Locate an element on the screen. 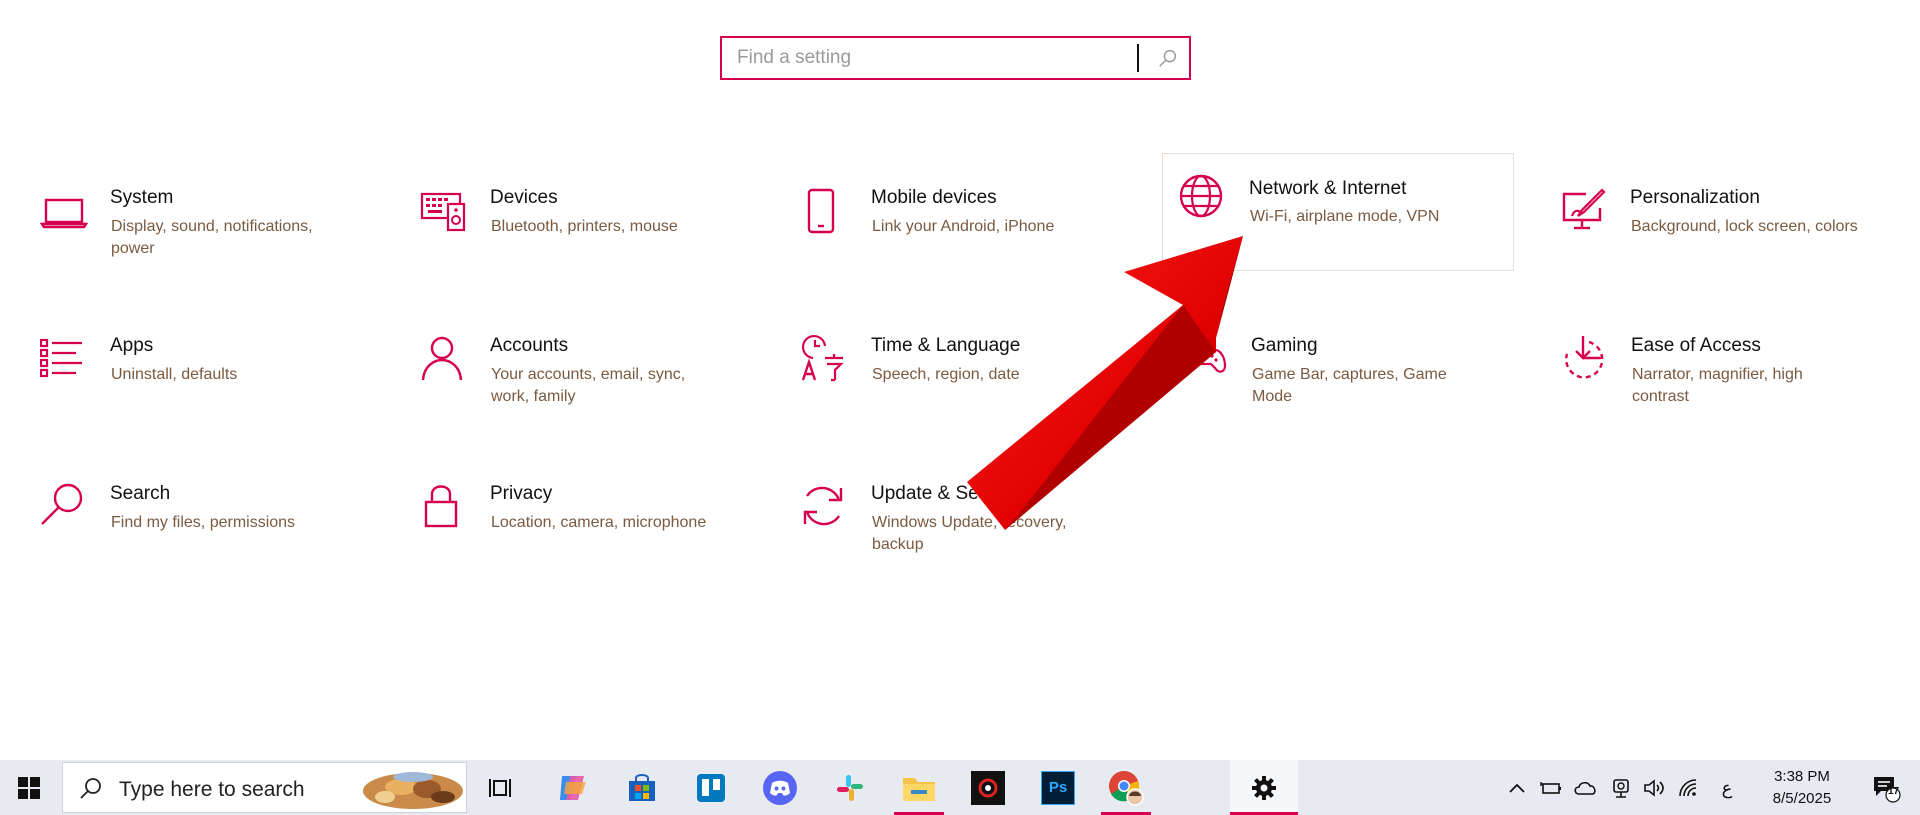 This screenshot has height=815, width=1920. tile-devices: Devices Bluetooth, printers, mouse is located at coordinates (605, 216).